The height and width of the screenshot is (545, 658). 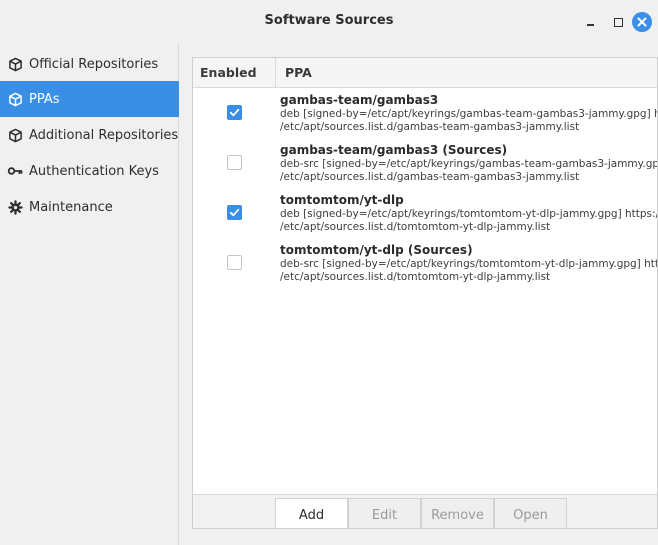 What do you see at coordinates (15, 171) in the screenshot?
I see `key-icon` at bounding box center [15, 171].